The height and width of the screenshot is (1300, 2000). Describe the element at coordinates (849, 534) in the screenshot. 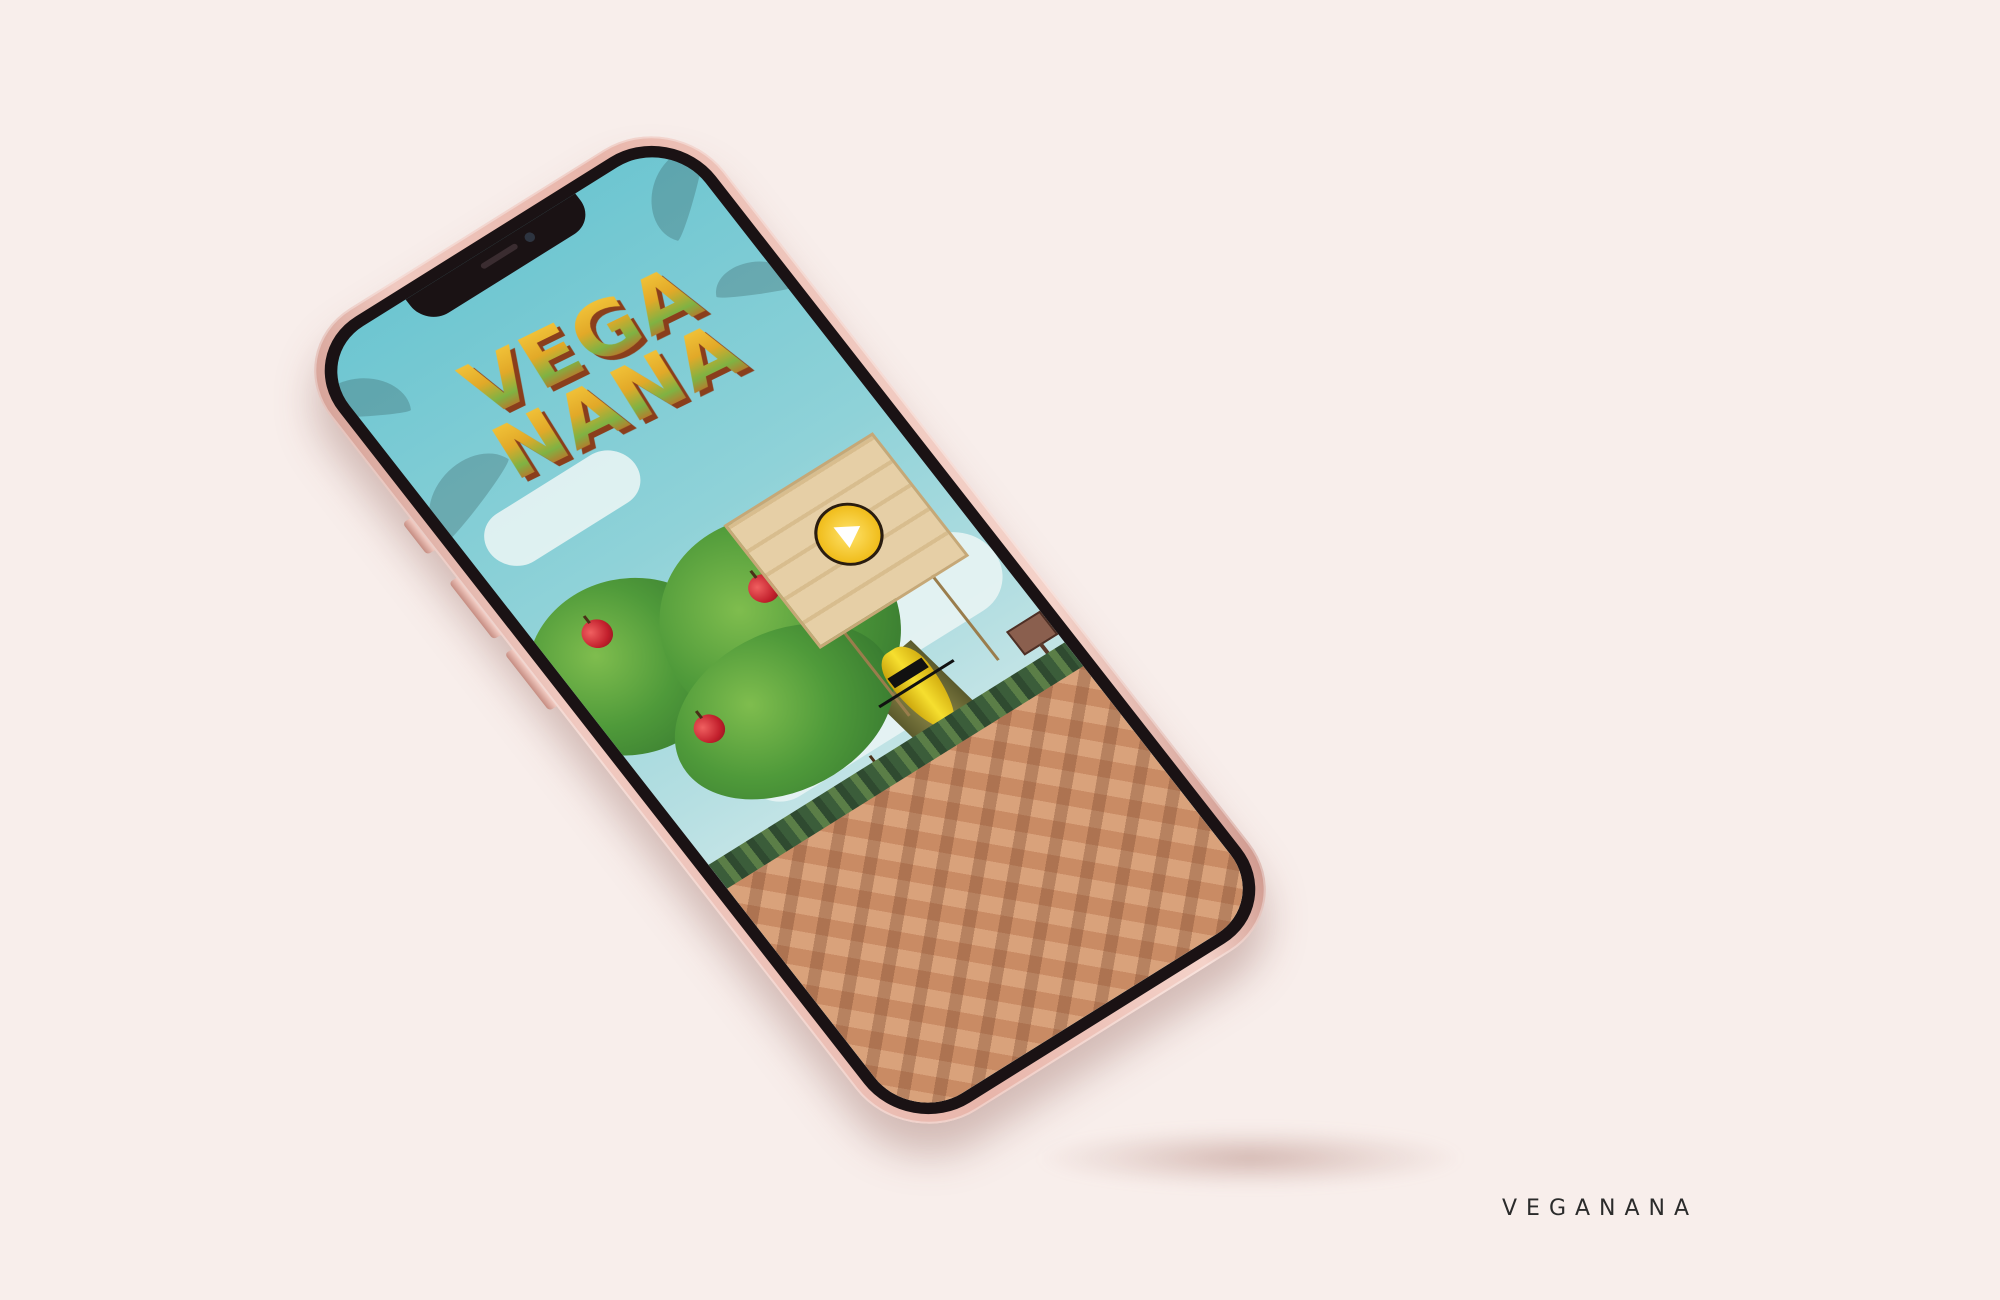

I see `play-button` at that location.